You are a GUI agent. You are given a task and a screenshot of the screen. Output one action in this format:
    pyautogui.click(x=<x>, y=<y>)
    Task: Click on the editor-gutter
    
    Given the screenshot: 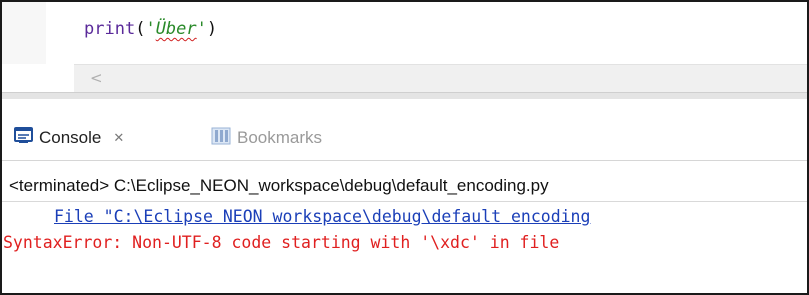 What is the action you would take?
    pyautogui.click(x=24, y=33)
    